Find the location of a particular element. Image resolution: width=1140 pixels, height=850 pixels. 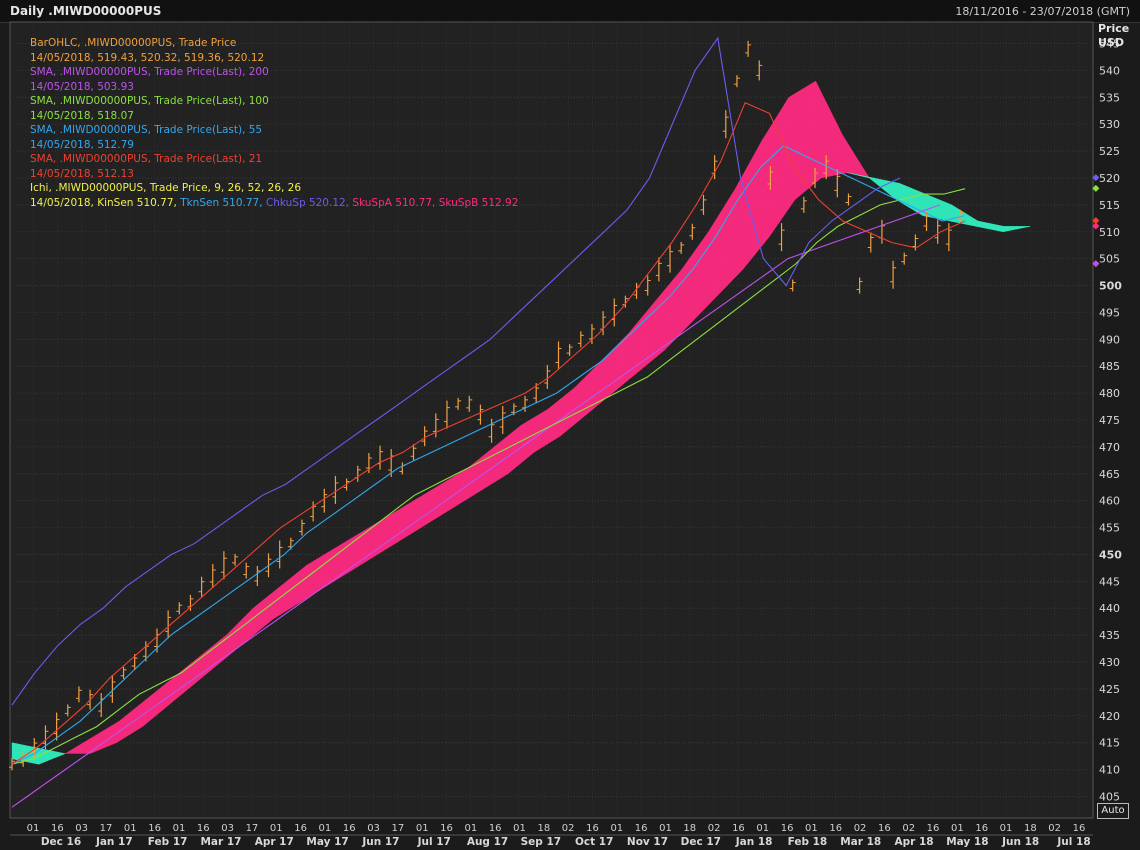

x-month-label: Jul 18 is located at coordinates (1073, 842).